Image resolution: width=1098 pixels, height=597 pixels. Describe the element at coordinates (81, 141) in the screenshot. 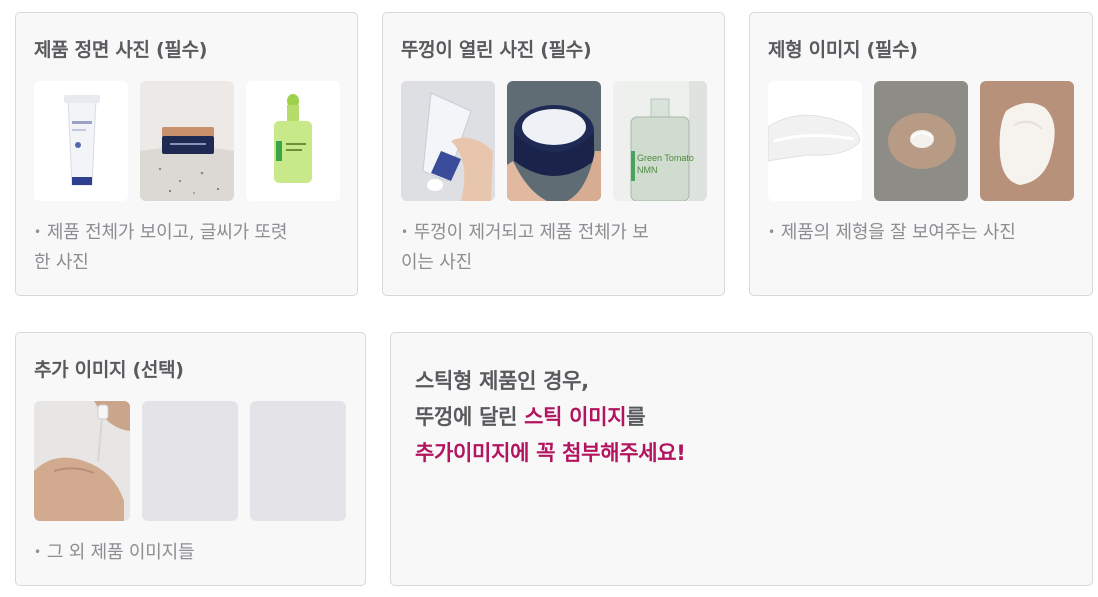

I see `tube-front-photo` at that location.